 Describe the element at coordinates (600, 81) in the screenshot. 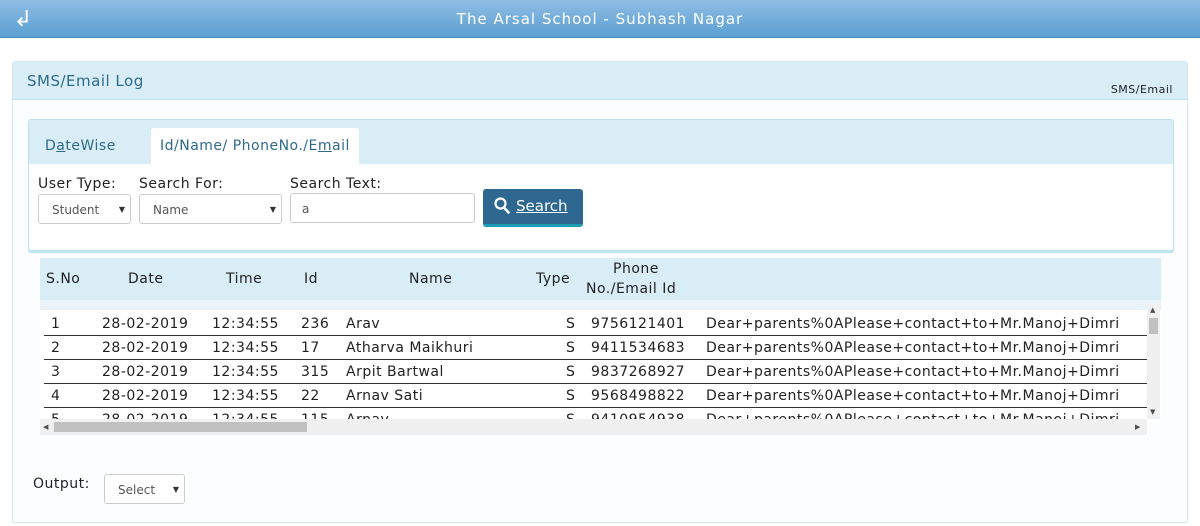

I see `panel-header: SMS/Email Log SMS/Email` at that location.